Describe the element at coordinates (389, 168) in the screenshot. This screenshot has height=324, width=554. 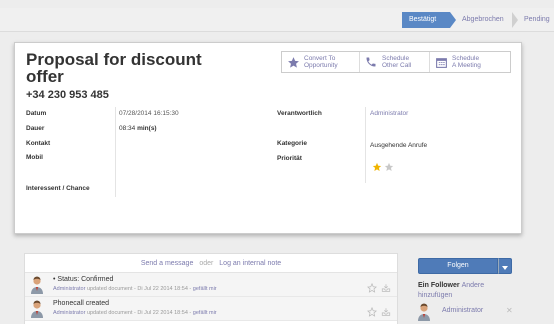
I see `star-empty-icon` at that location.